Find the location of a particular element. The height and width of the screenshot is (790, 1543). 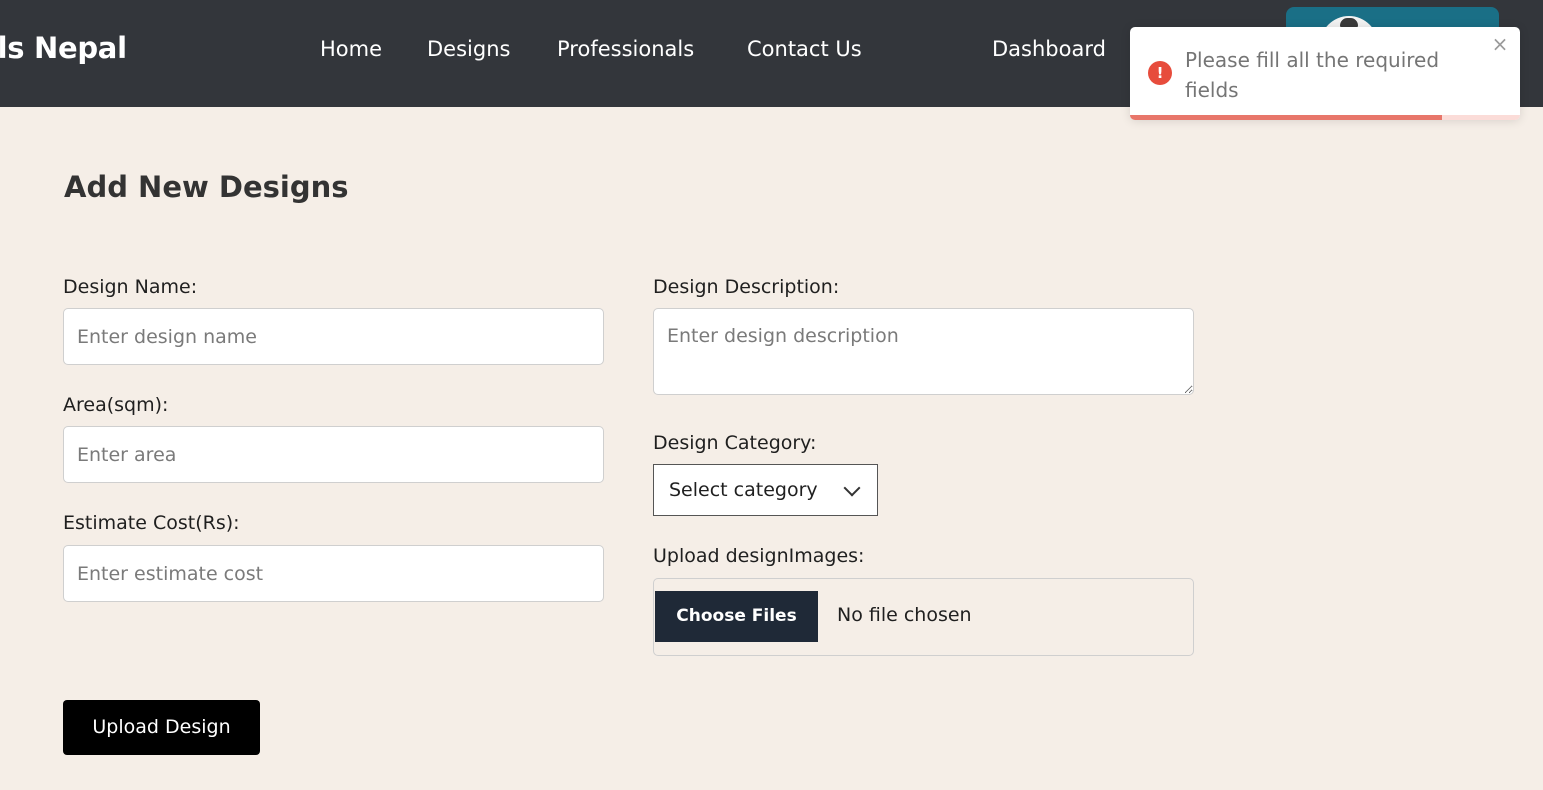

upload-images-label: Upload designImages: is located at coordinates (759, 556).